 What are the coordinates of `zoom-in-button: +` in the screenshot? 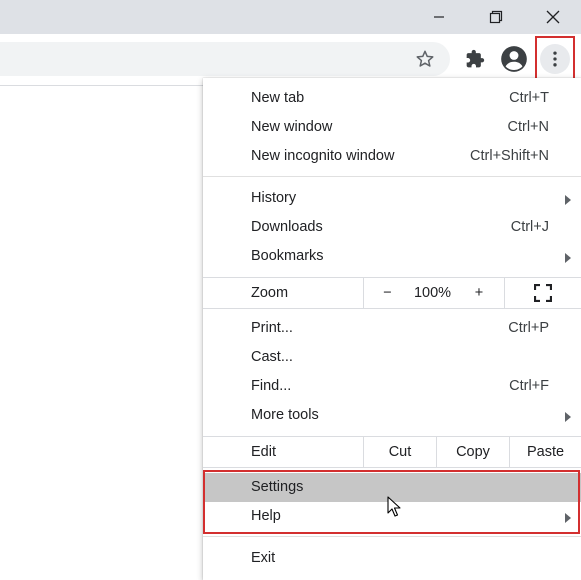 It's located at (479, 293).